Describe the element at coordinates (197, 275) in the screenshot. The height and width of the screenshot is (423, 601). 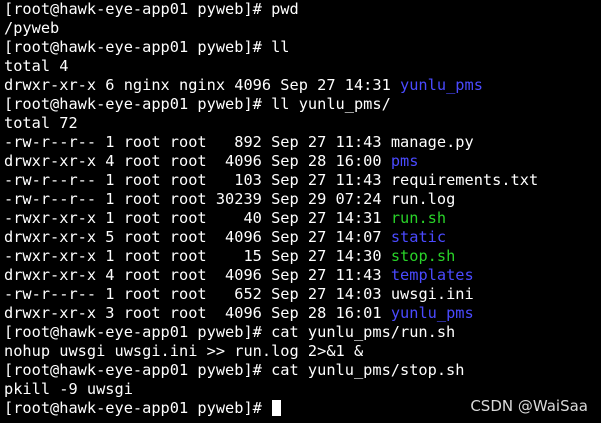
I see `output-text: drwxr-xr-x 4 root root 4096 Sep 27 11:43` at that location.